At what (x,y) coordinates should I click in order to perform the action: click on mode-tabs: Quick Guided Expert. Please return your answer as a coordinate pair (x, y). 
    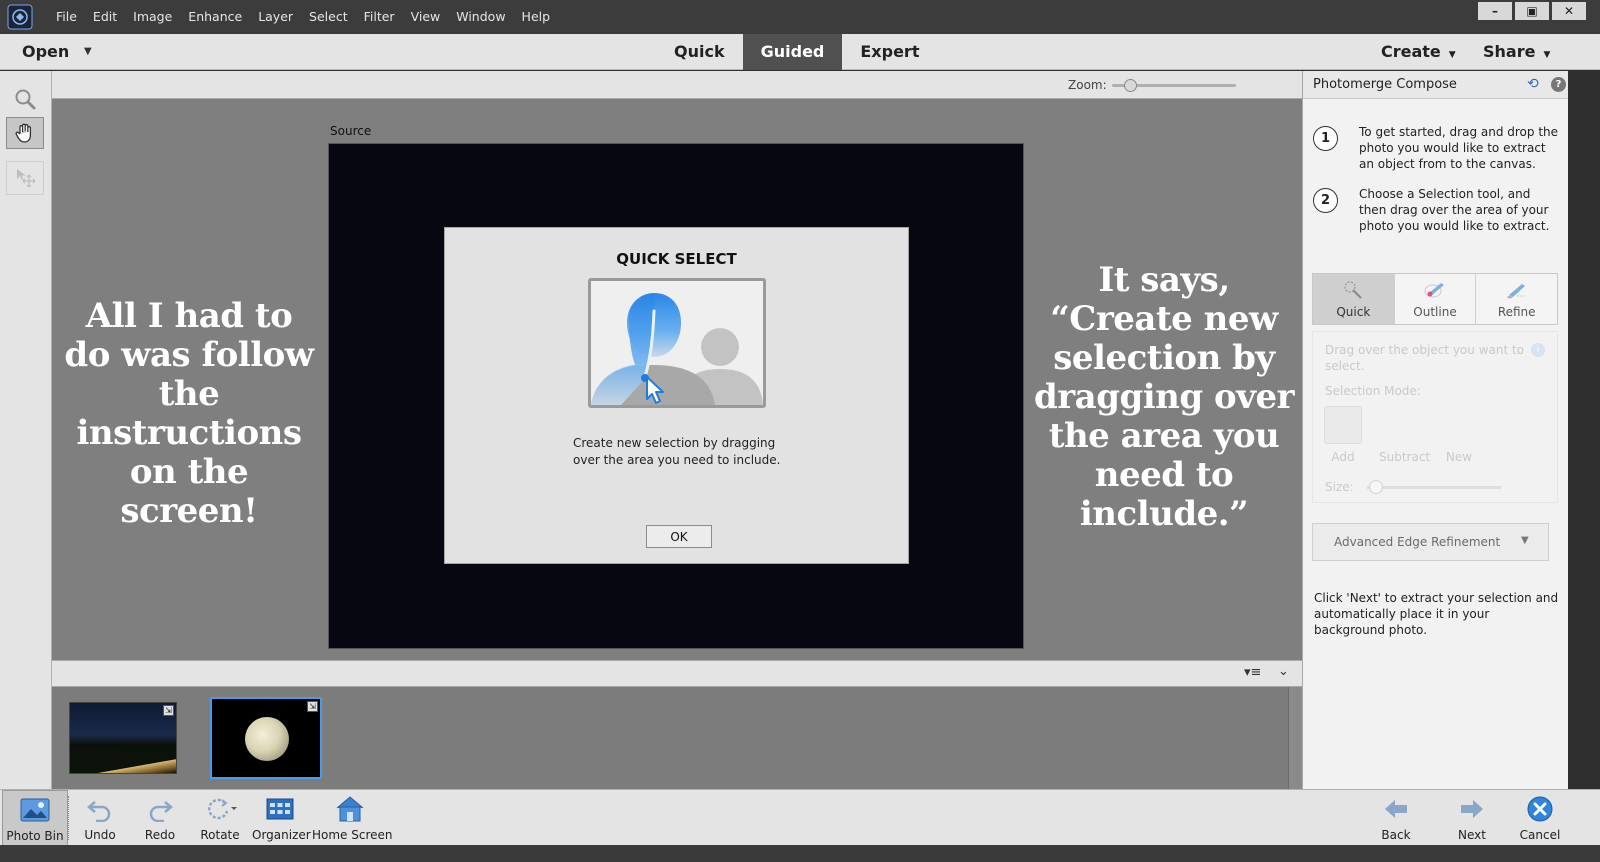
    Looking at the image, I should click on (796, 52).